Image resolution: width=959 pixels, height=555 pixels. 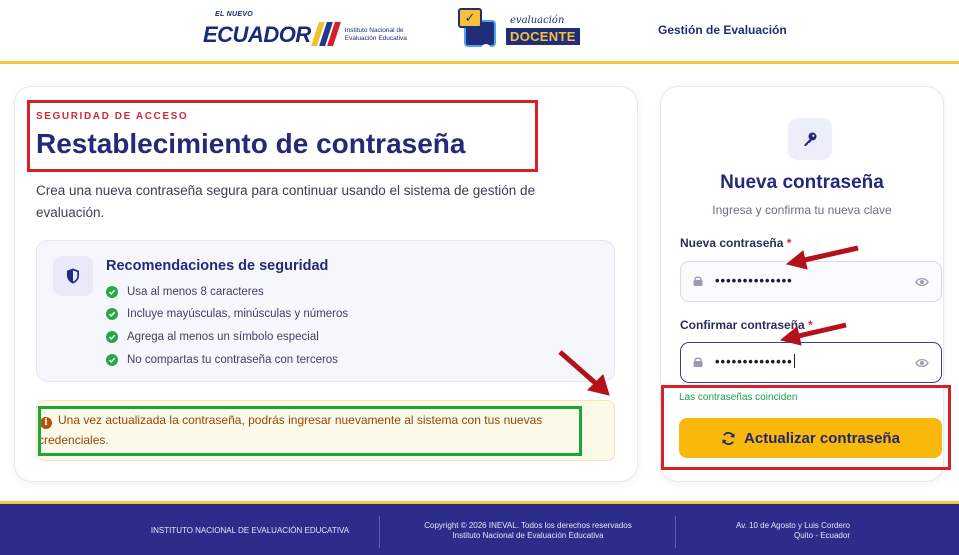 What do you see at coordinates (470, 18) in the screenshot?
I see `checkmark-icon: ✓` at bounding box center [470, 18].